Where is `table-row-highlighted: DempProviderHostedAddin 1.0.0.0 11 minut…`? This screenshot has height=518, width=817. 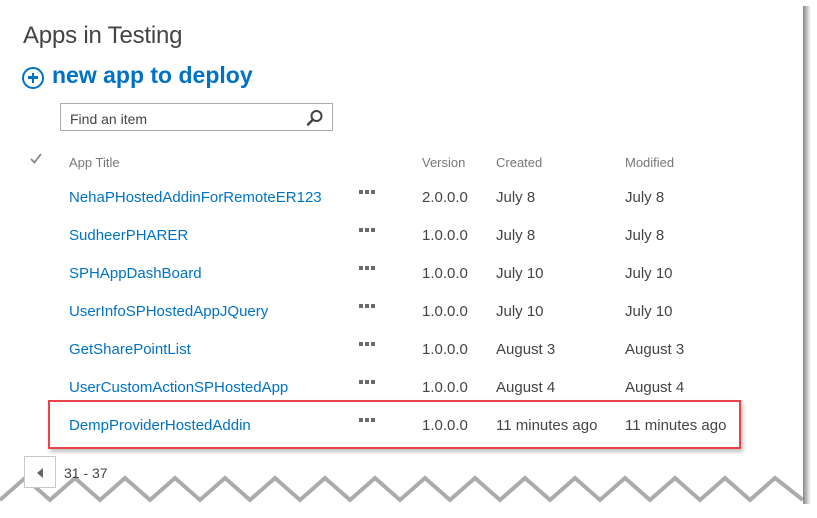
table-row-highlighted: DempProviderHostedAddin 1.0.0.0 11 minut… is located at coordinates (400, 435).